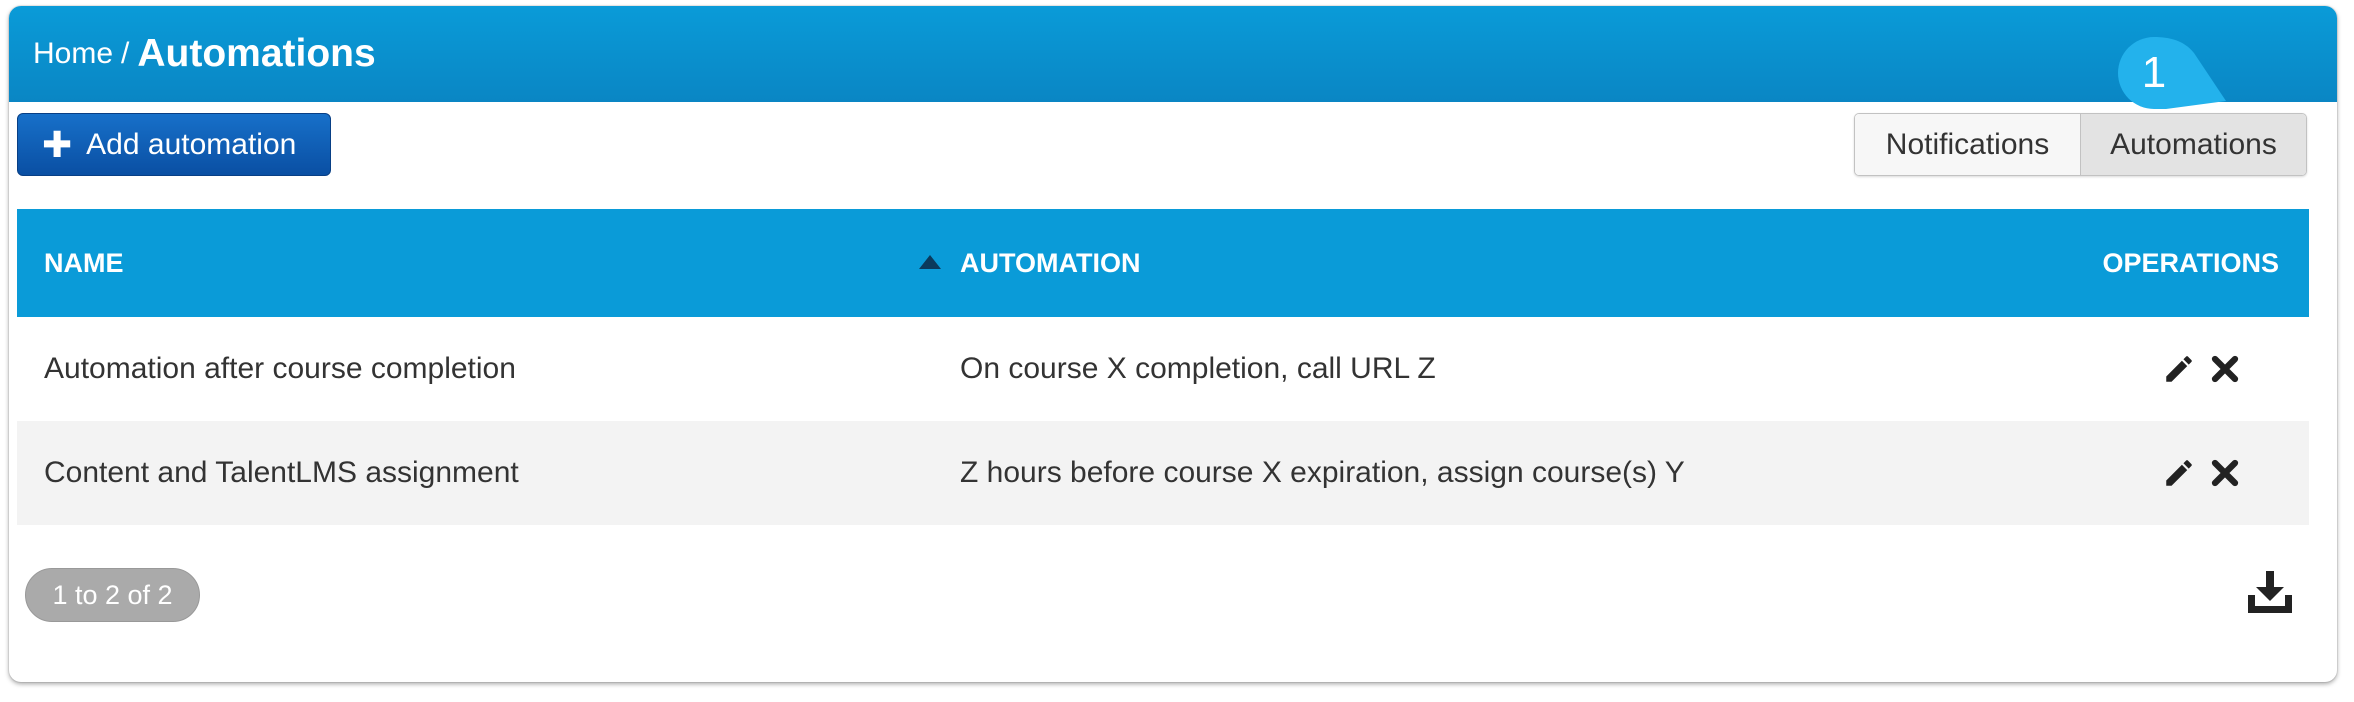 This screenshot has height=702, width=2354. What do you see at coordinates (84, 263) in the screenshot?
I see `column-header-name: NAME` at bounding box center [84, 263].